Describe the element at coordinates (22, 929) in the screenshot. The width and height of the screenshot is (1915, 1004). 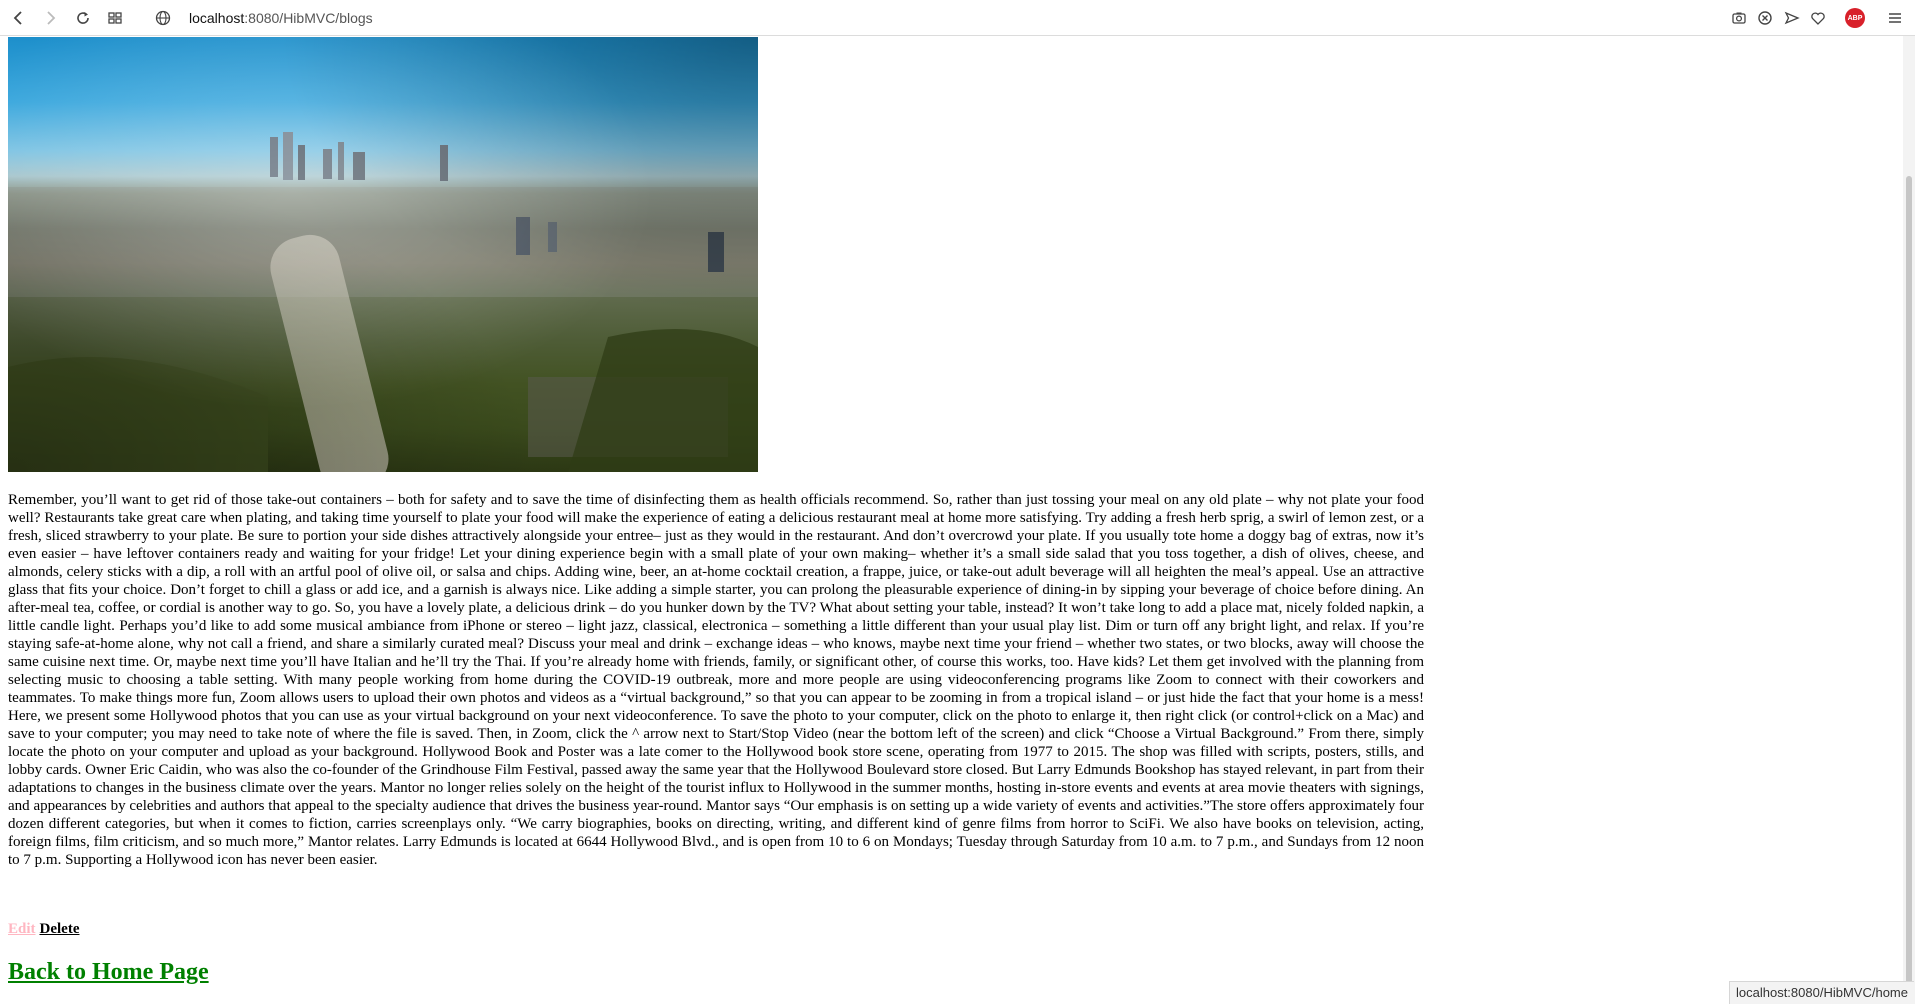
I see `edit-link: Edit` at that location.